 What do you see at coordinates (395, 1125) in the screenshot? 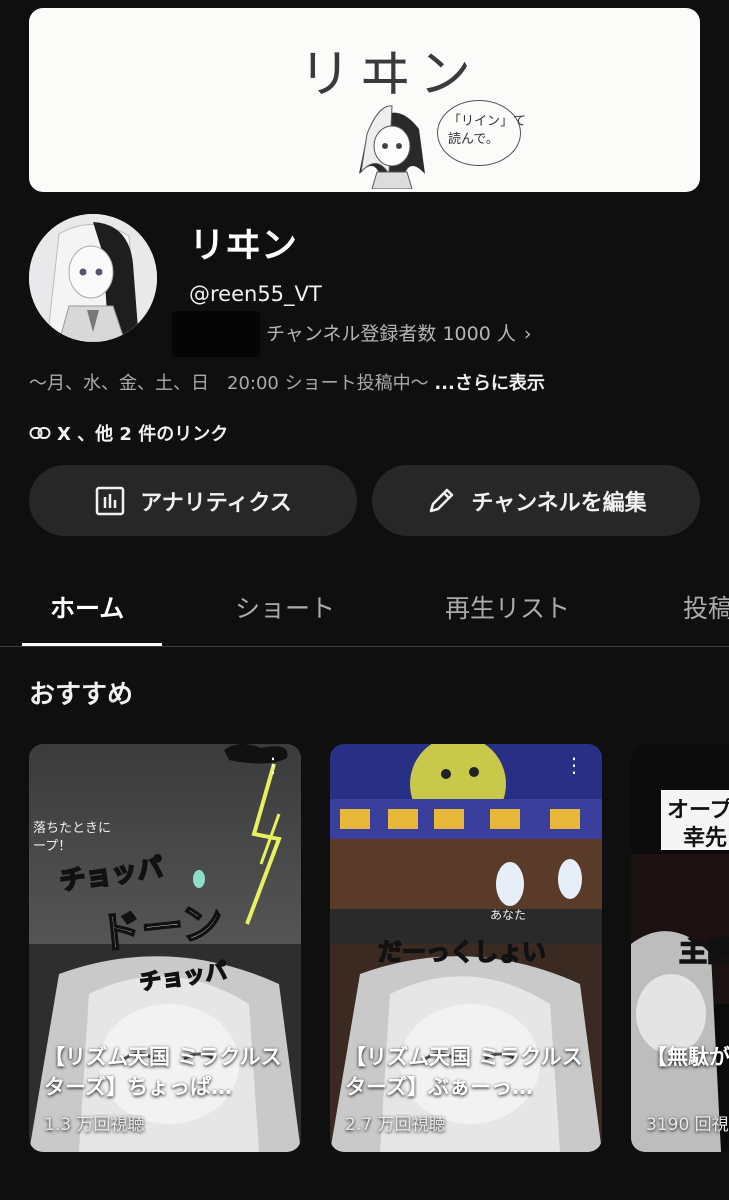
I see `short-views: 2.7 万回視聴` at bounding box center [395, 1125].